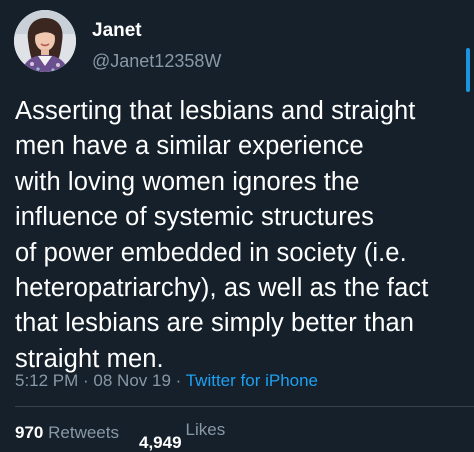 The width and height of the screenshot is (474, 452). I want to click on tweet-date: 08 Nov 19, so click(132, 380).